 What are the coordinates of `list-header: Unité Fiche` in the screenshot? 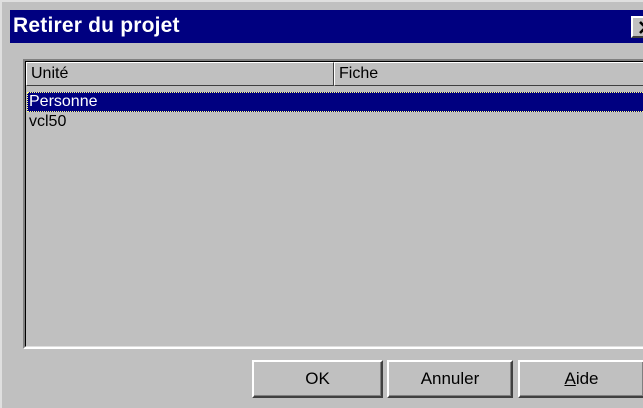 It's located at (334, 74).